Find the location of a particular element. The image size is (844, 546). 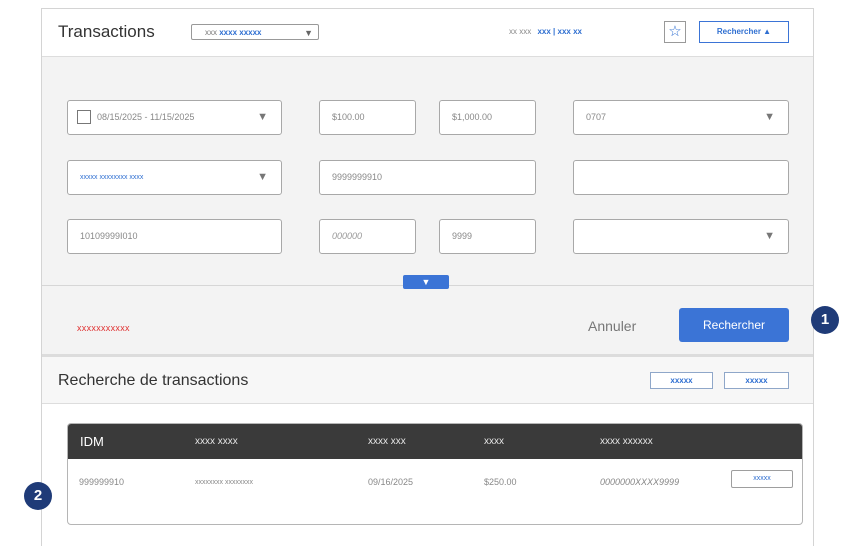

type-select-value: xxxxx xxxxxxxx xxxx is located at coordinates (112, 177).